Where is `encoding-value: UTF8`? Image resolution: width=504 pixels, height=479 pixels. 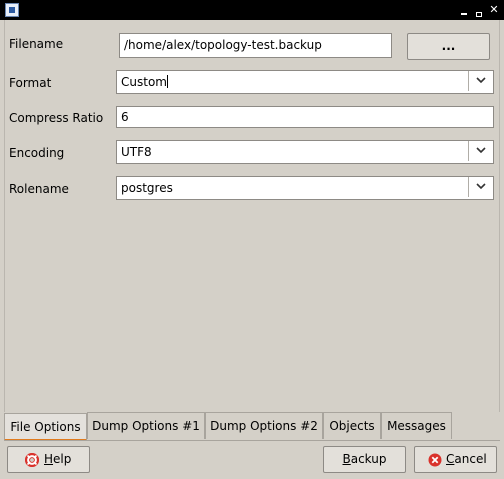 encoding-value: UTF8 is located at coordinates (136, 152).